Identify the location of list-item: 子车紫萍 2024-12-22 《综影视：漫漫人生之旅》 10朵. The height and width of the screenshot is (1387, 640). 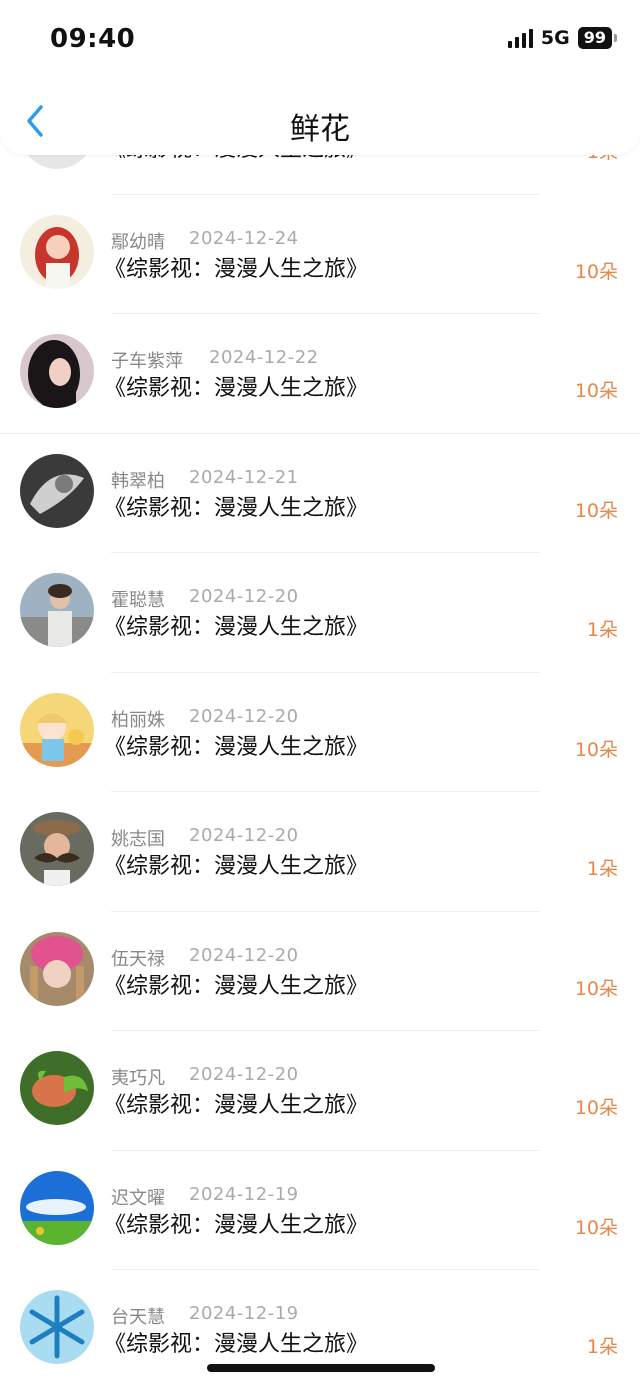
(320, 374).